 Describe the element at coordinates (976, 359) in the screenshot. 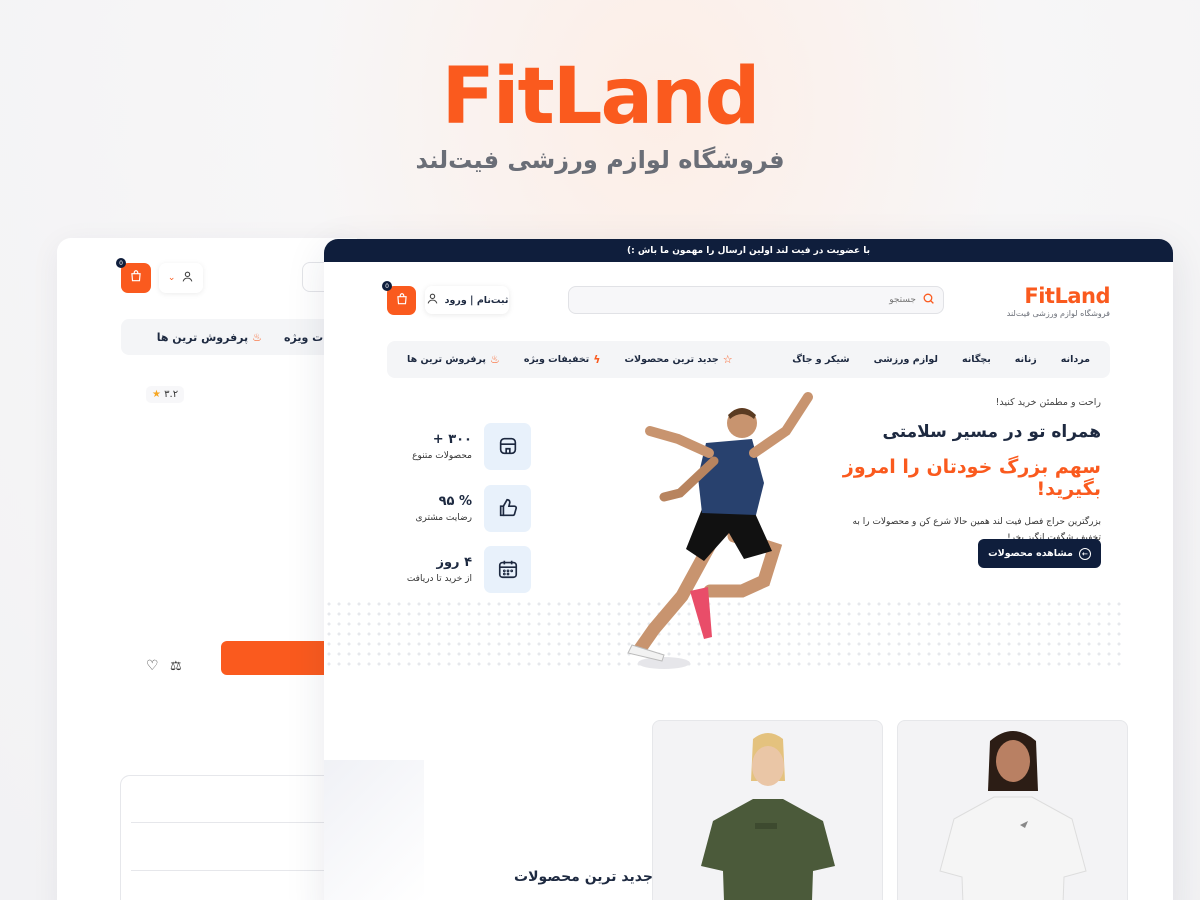

I see `nav-item-kids: بچگانه` at that location.